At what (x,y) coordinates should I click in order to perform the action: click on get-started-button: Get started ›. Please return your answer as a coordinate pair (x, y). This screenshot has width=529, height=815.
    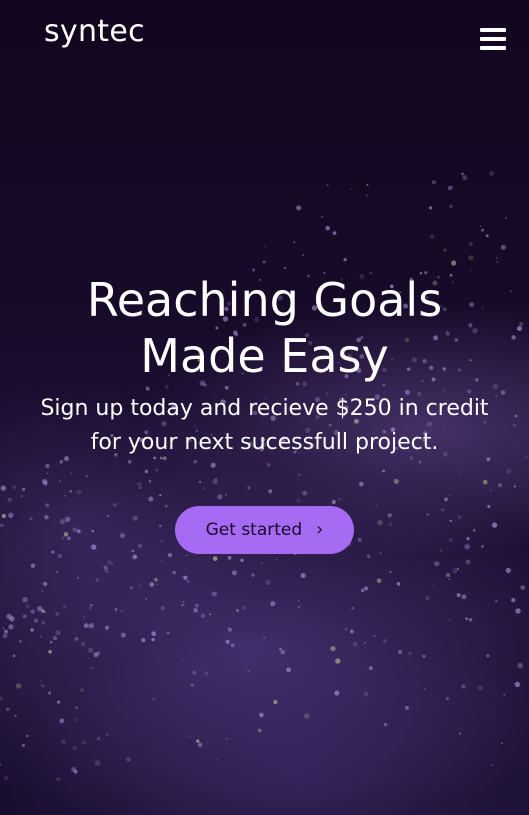
    Looking at the image, I should click on (264, 530).